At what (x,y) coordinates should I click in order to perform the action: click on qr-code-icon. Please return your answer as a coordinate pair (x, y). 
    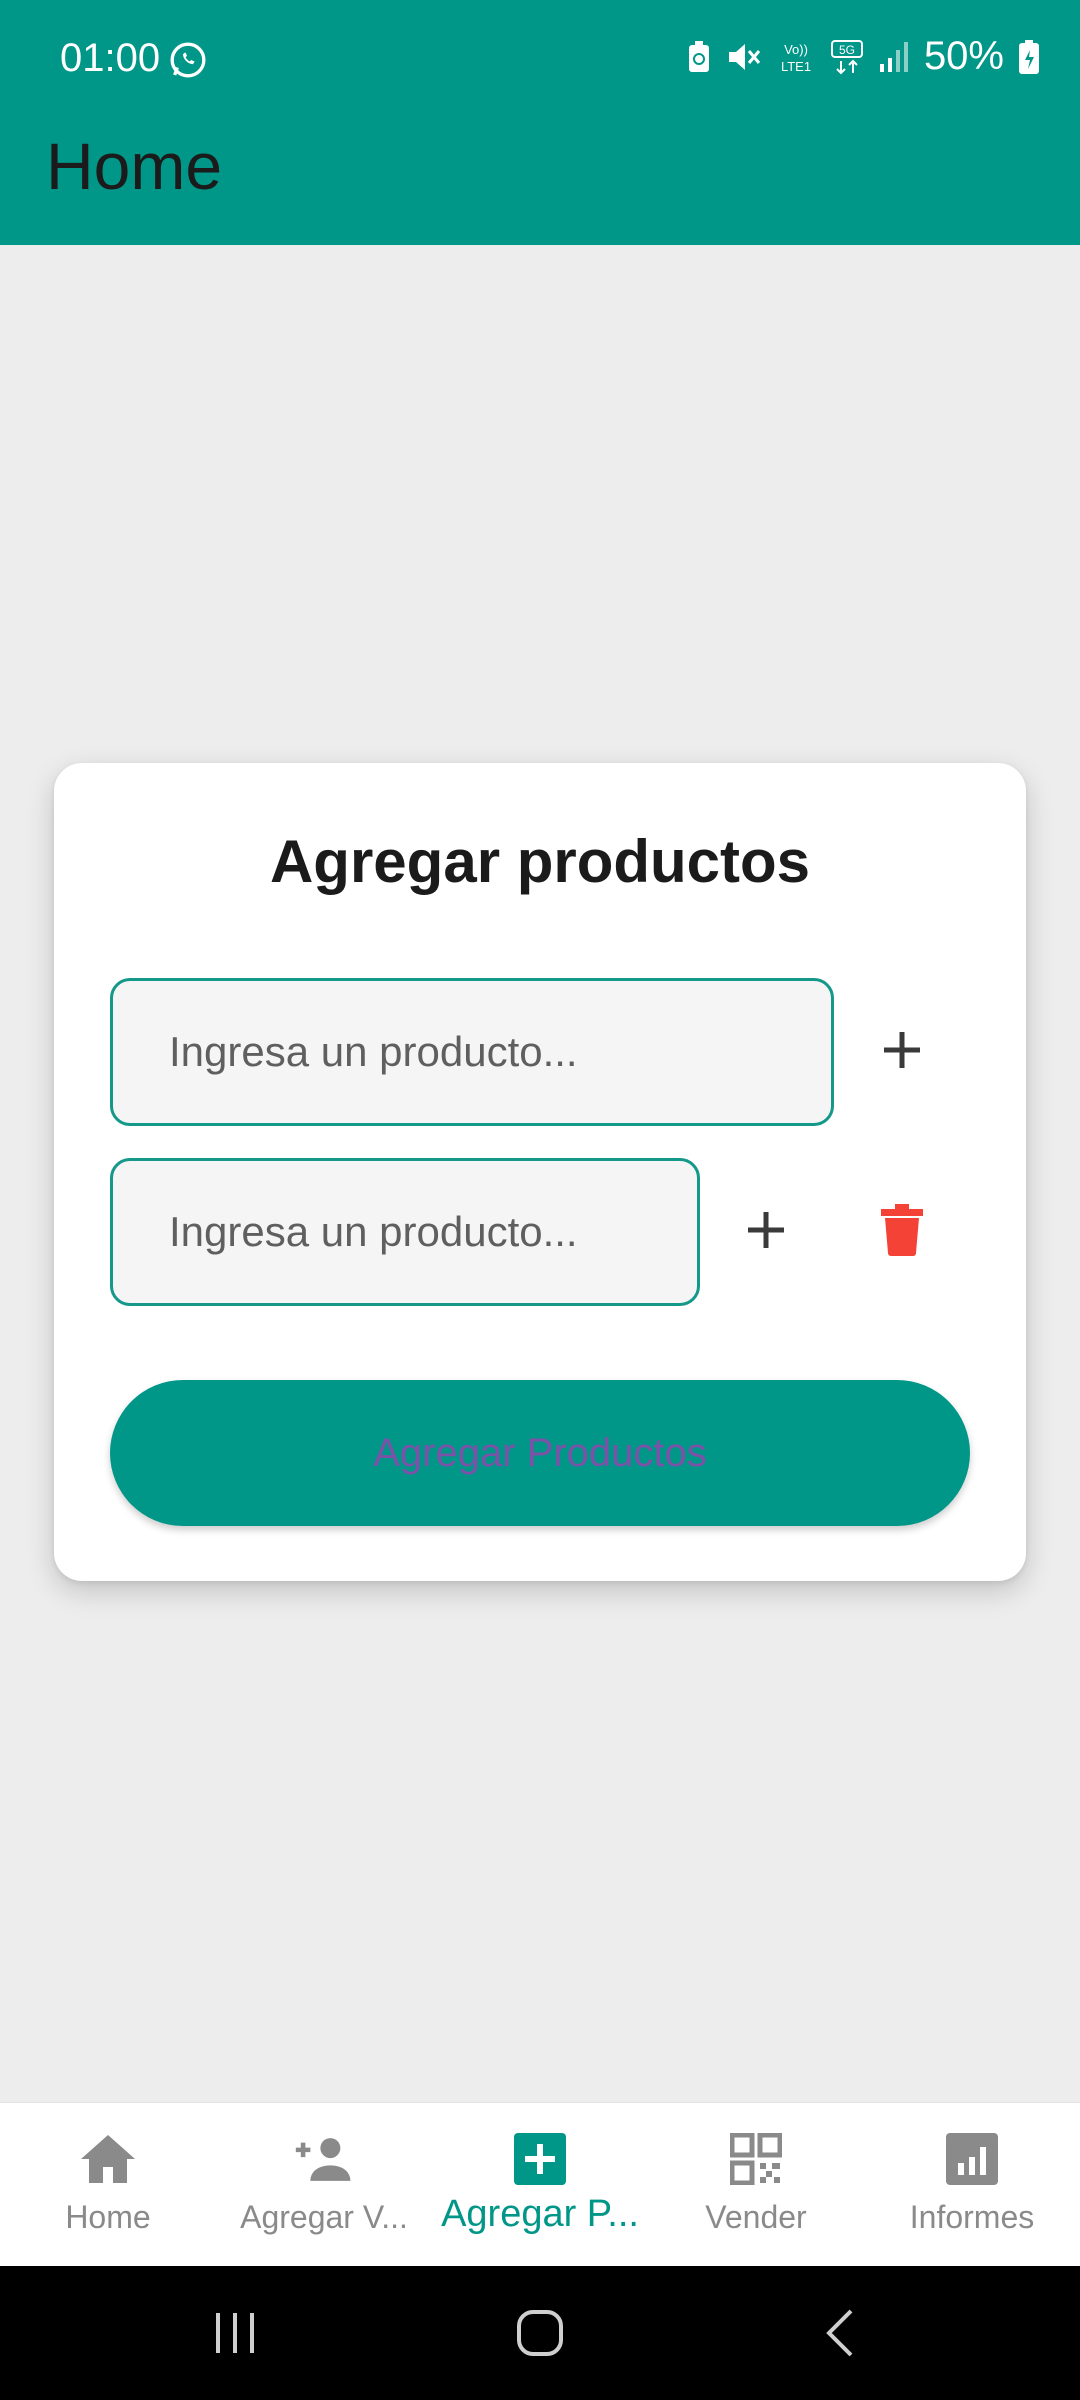
    Looking at the image, I should click on (756, 2159).